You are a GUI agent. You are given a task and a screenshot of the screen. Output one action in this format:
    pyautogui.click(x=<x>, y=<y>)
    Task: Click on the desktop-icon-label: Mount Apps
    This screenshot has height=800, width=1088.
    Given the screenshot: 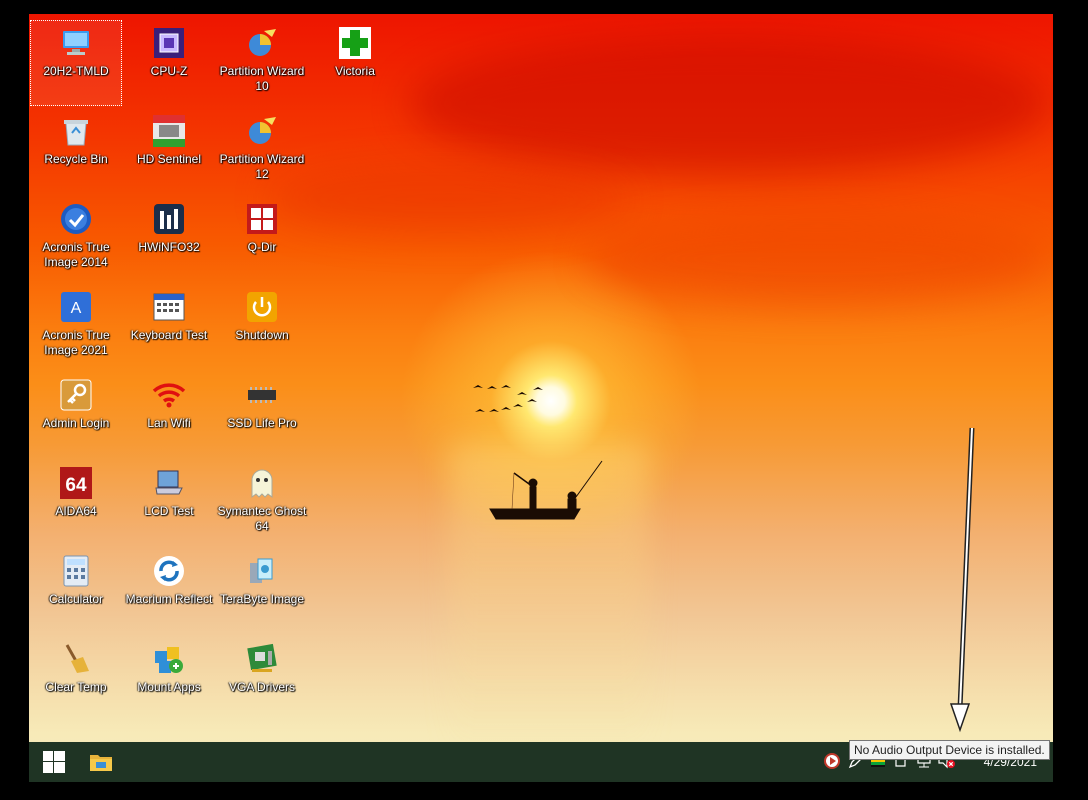 What is the action you would take?
    pyautogui.click(x=169, y=687)
    